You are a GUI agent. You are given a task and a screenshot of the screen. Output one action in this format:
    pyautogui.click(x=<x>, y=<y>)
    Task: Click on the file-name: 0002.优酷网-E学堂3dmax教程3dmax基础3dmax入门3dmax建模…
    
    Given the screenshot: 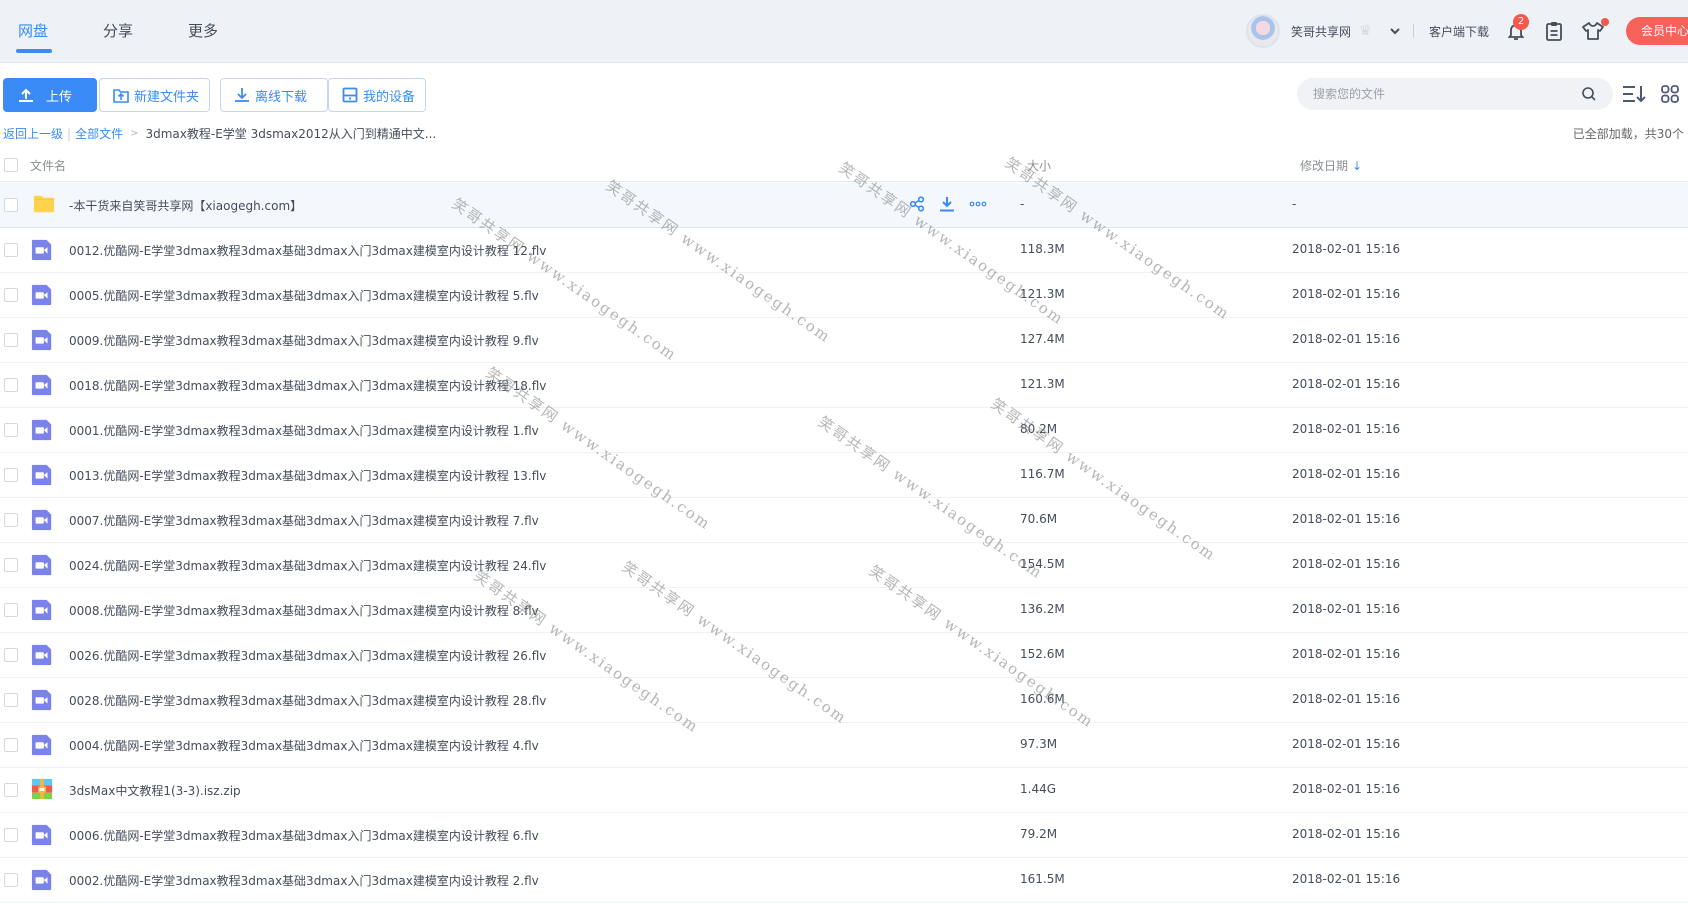 What is the action you would take?
    pyautogui.click(x=304, y=880)
    